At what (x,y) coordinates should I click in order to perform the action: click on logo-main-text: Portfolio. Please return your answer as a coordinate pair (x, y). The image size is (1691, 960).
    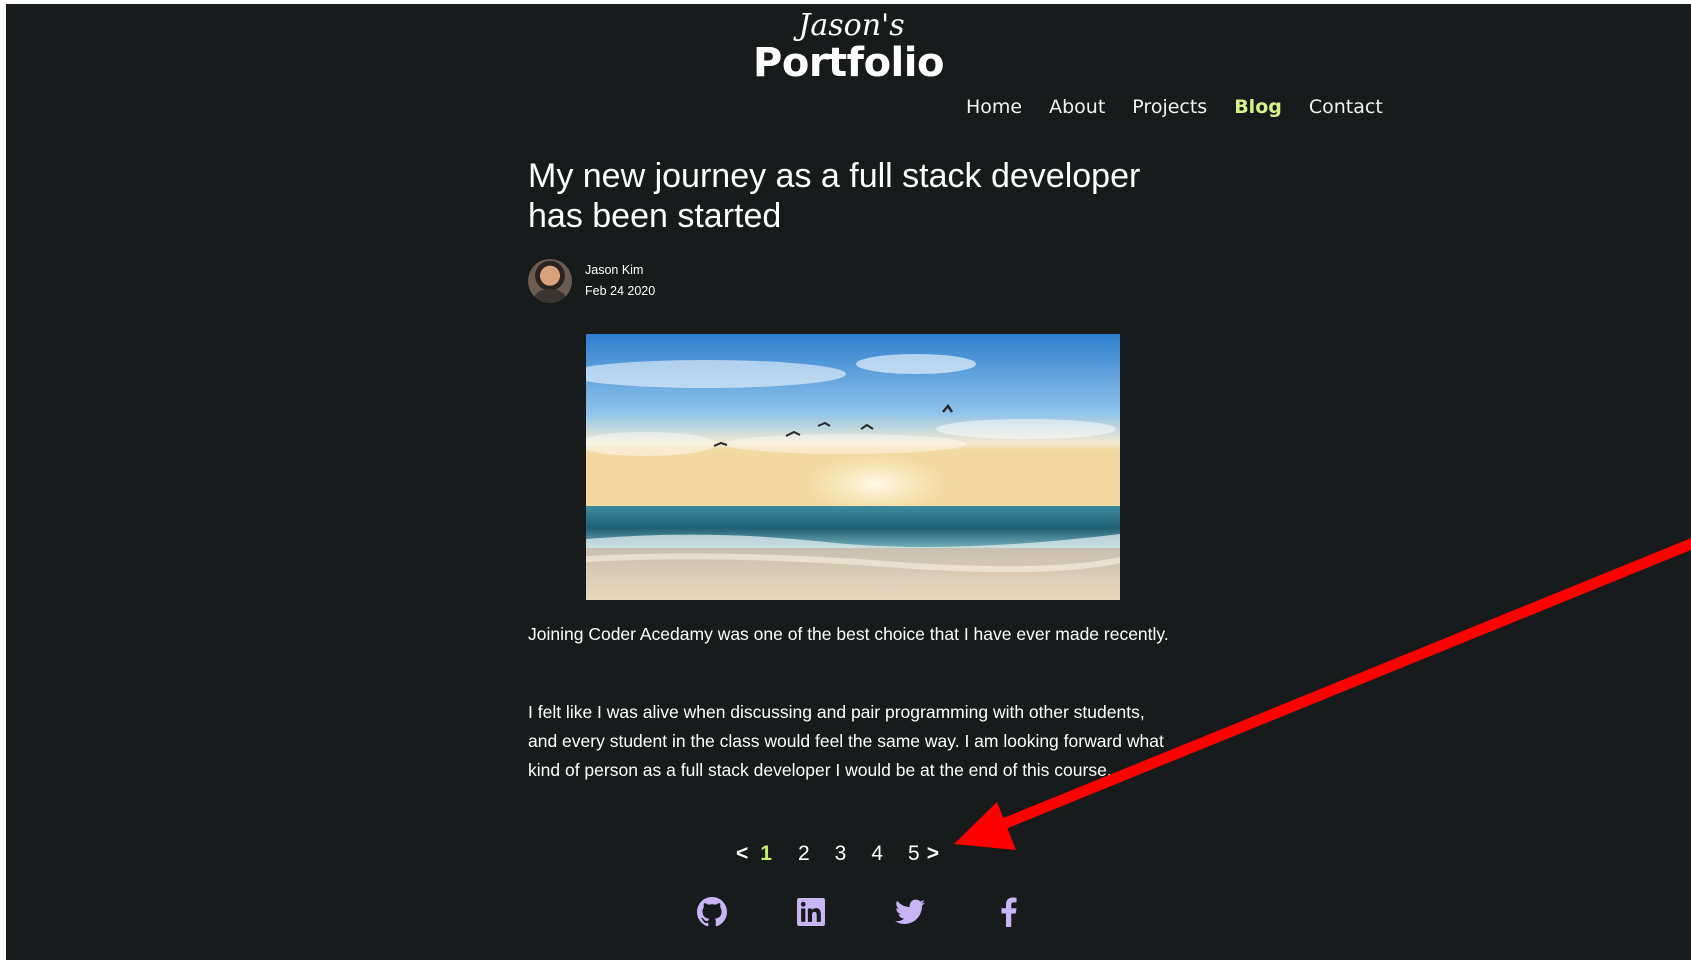
    Looking at the image, I should click on (848, 63).